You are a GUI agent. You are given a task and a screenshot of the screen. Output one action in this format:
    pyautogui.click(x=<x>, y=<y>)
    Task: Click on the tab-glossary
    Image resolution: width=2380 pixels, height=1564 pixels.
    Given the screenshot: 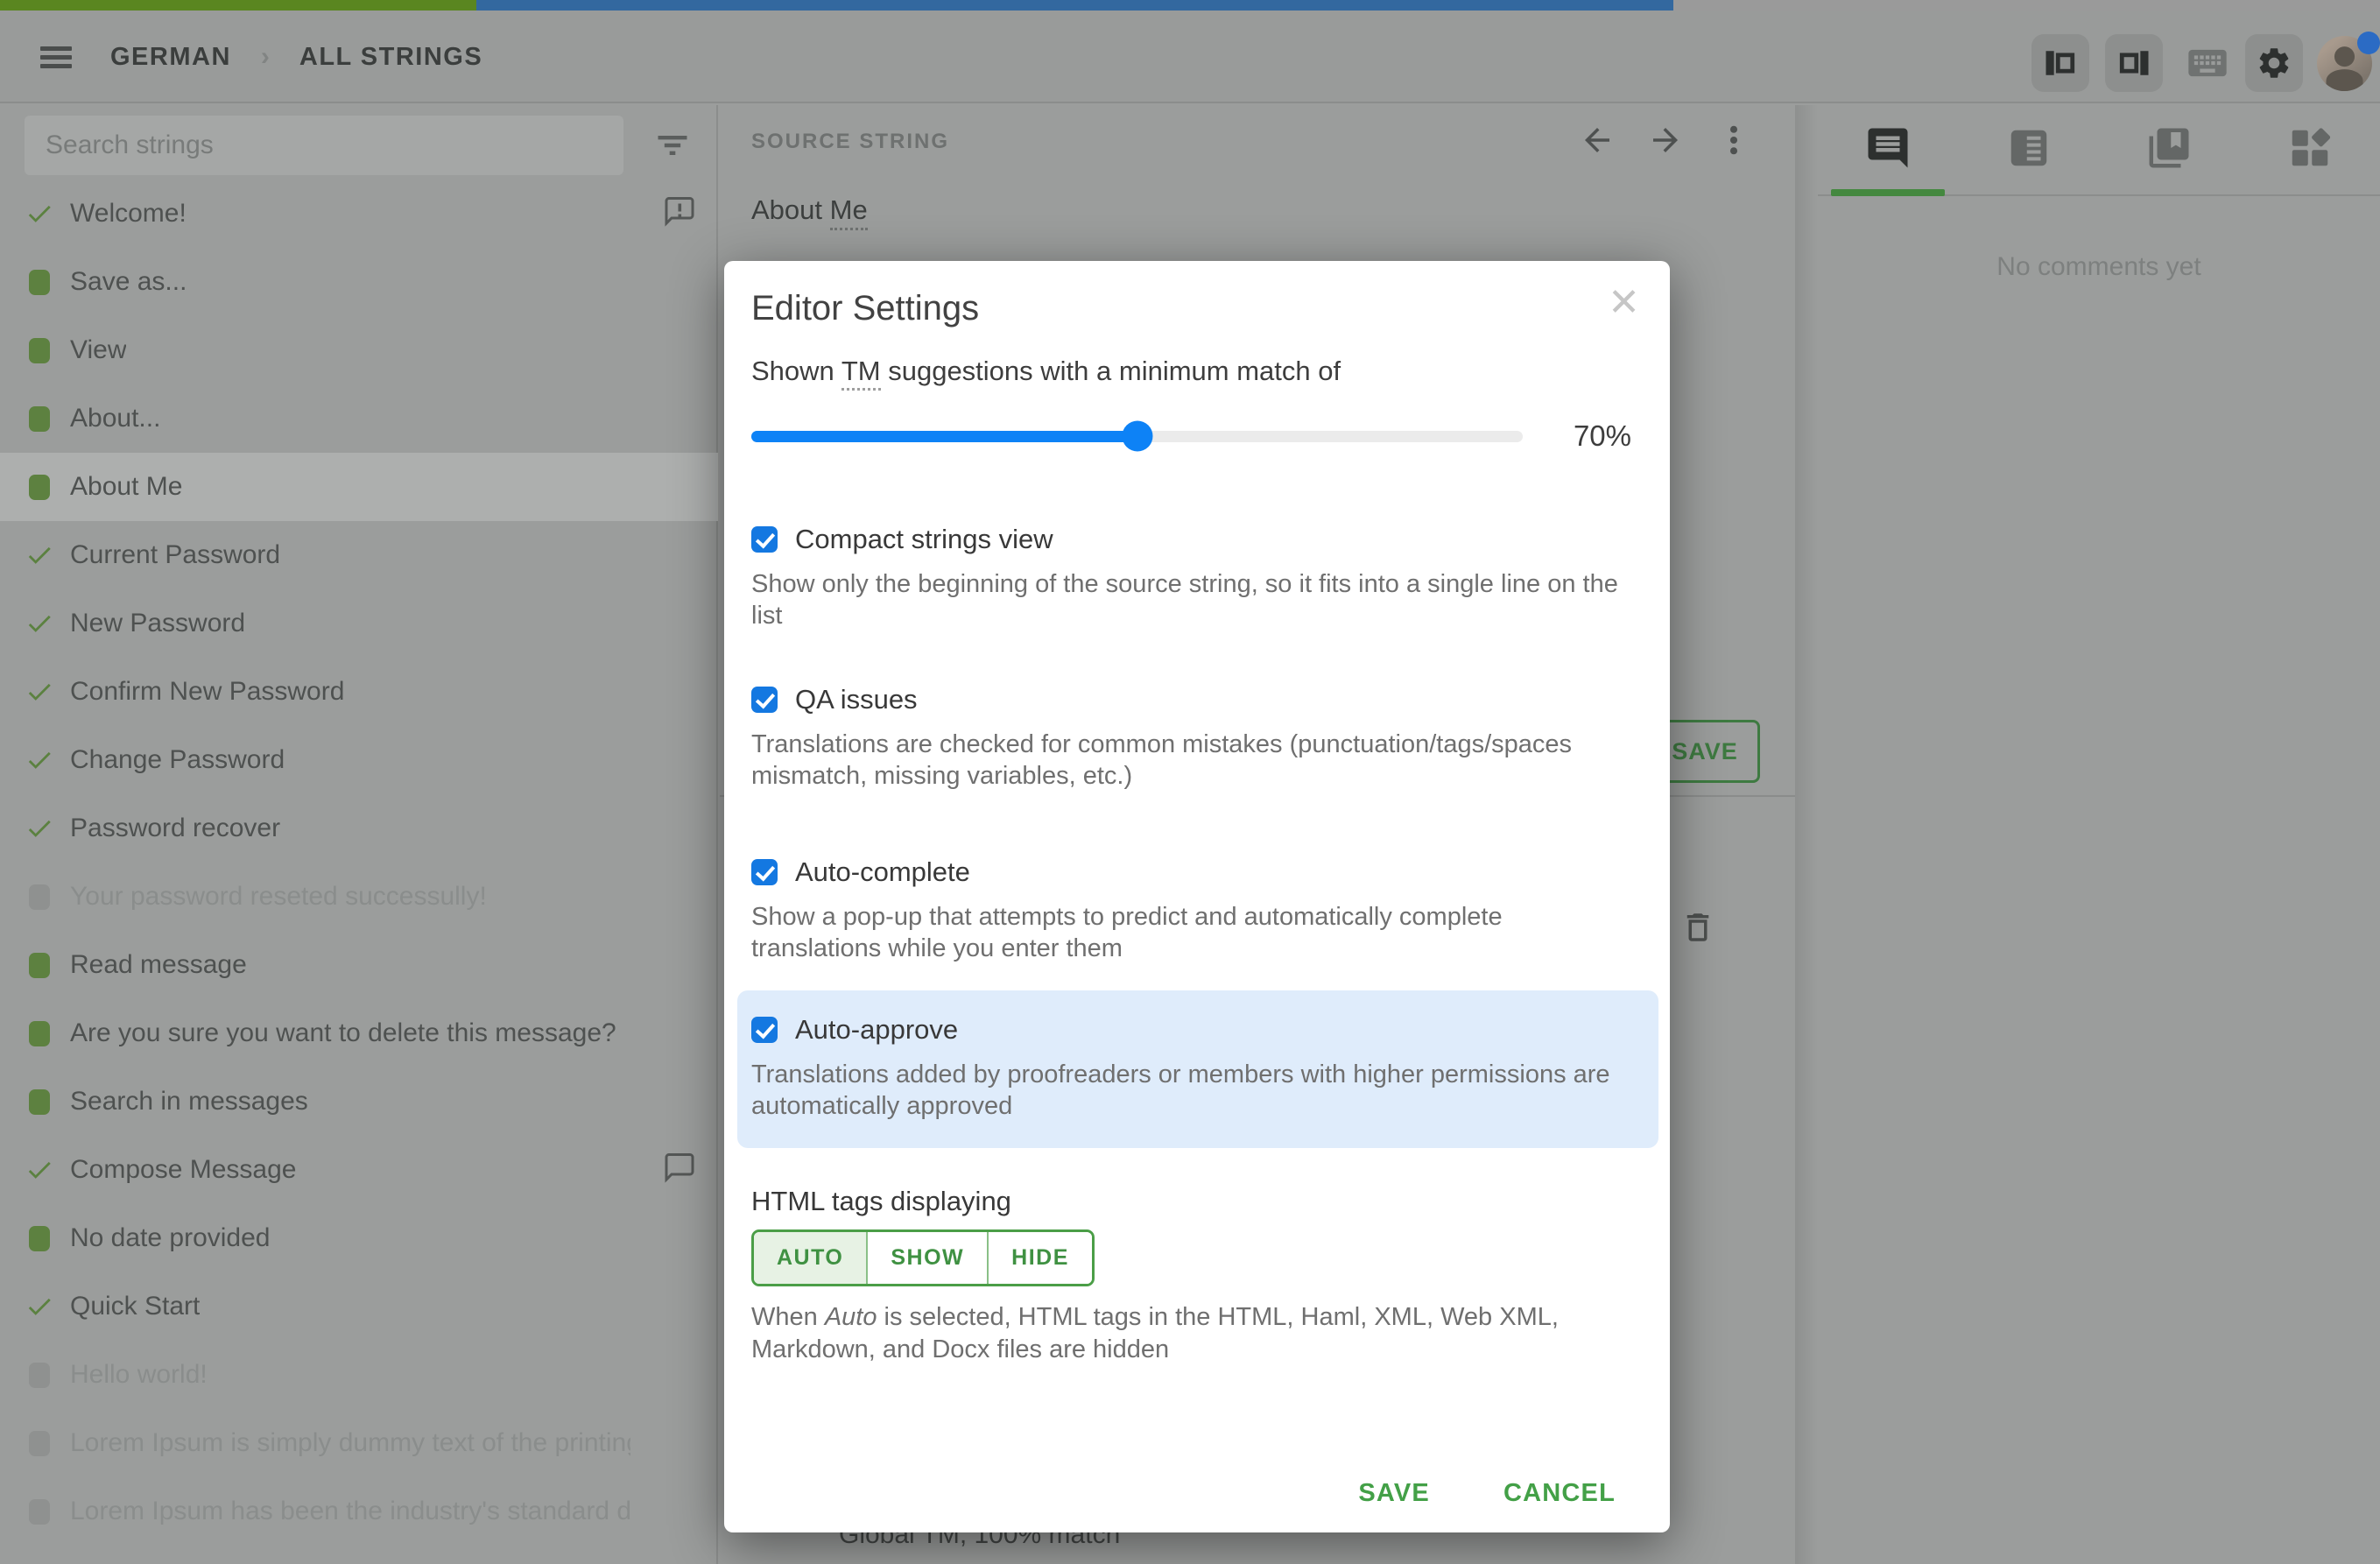 What is the action you would take?
    pyautogui.click(x=2169, y=149)
    